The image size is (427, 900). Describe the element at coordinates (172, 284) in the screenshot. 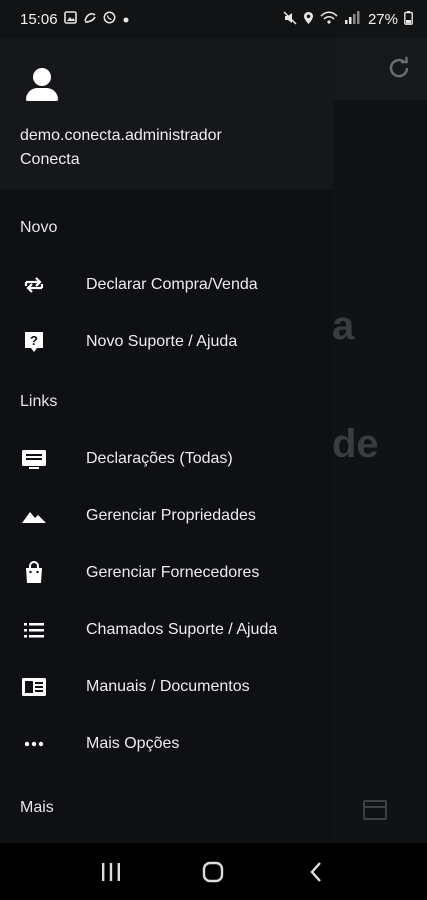

I see `menu-item-label: Declarar Compra/Venda` at that location.